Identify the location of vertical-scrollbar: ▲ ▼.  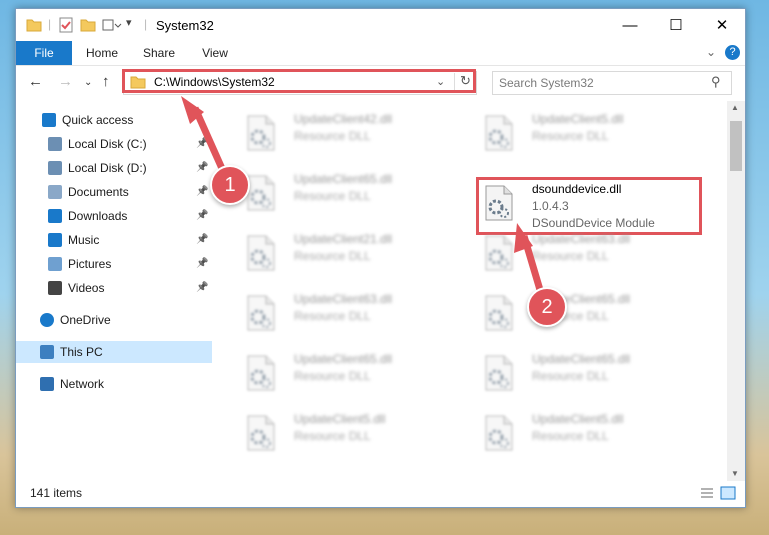
(736, 291).